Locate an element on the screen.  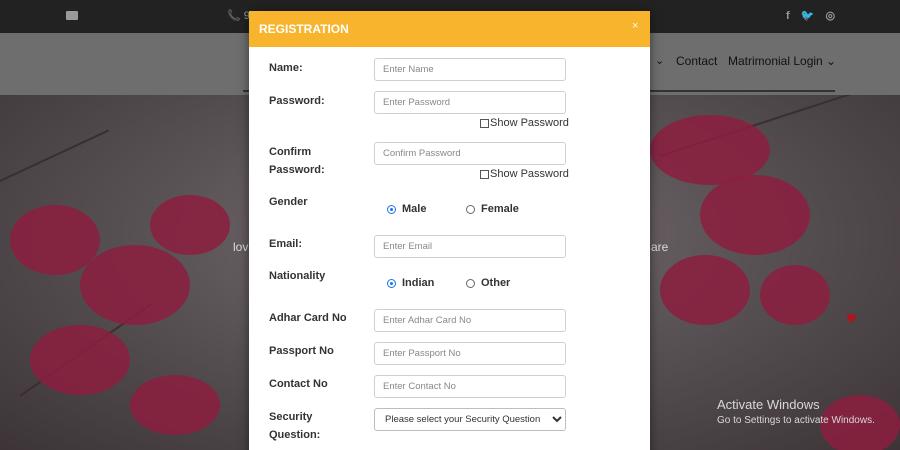
security-label-line2: Question: is located at coordinates (295, 435).